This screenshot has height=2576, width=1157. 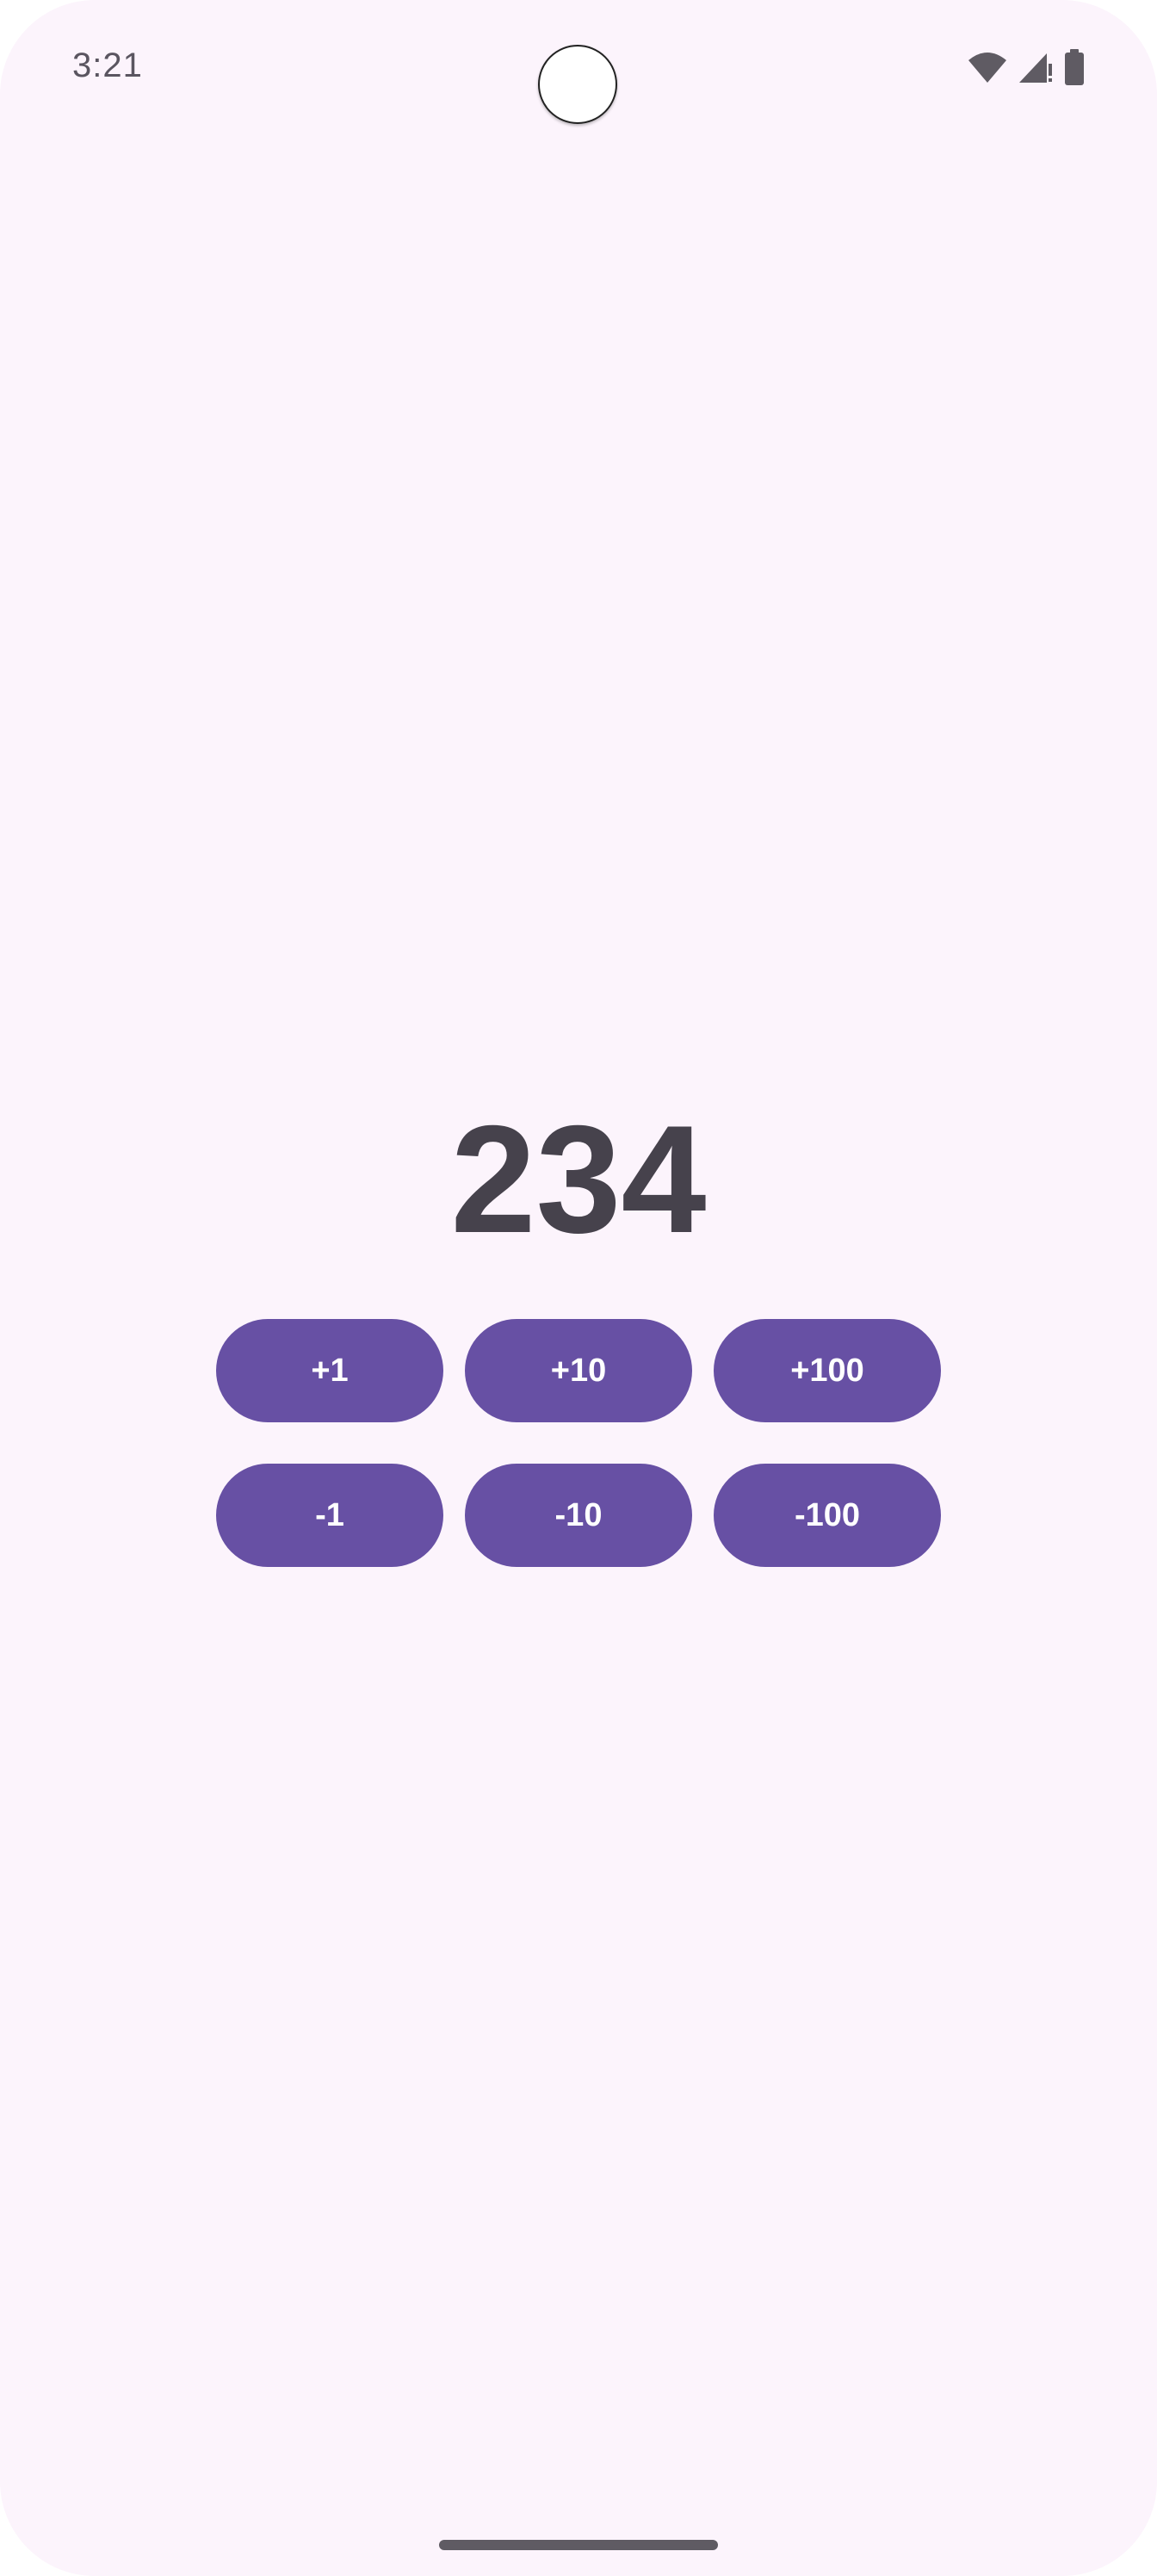 I want to click on status-icons, so click(x=1026, y=67).